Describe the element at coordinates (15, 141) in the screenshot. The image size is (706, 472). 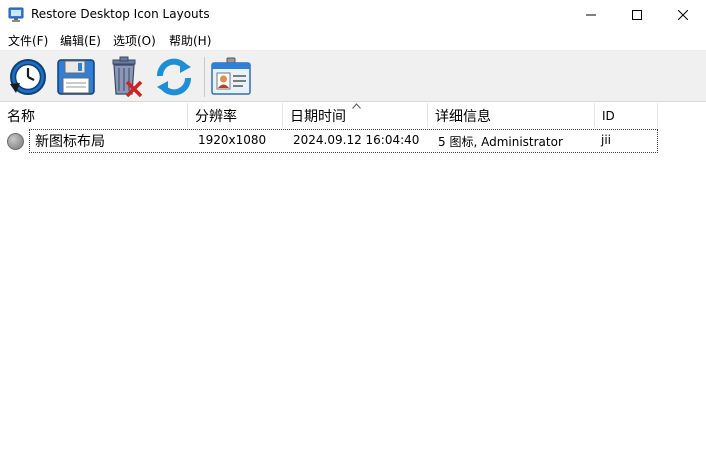
I see `status-circle-icon` at that location.